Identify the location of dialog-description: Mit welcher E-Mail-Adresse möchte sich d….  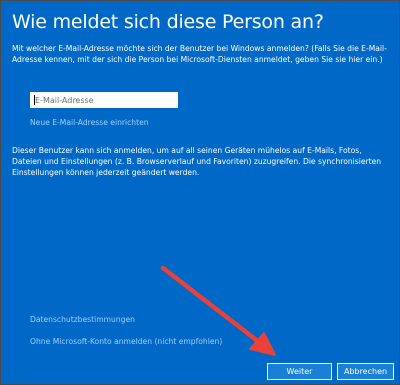
(199, 54).